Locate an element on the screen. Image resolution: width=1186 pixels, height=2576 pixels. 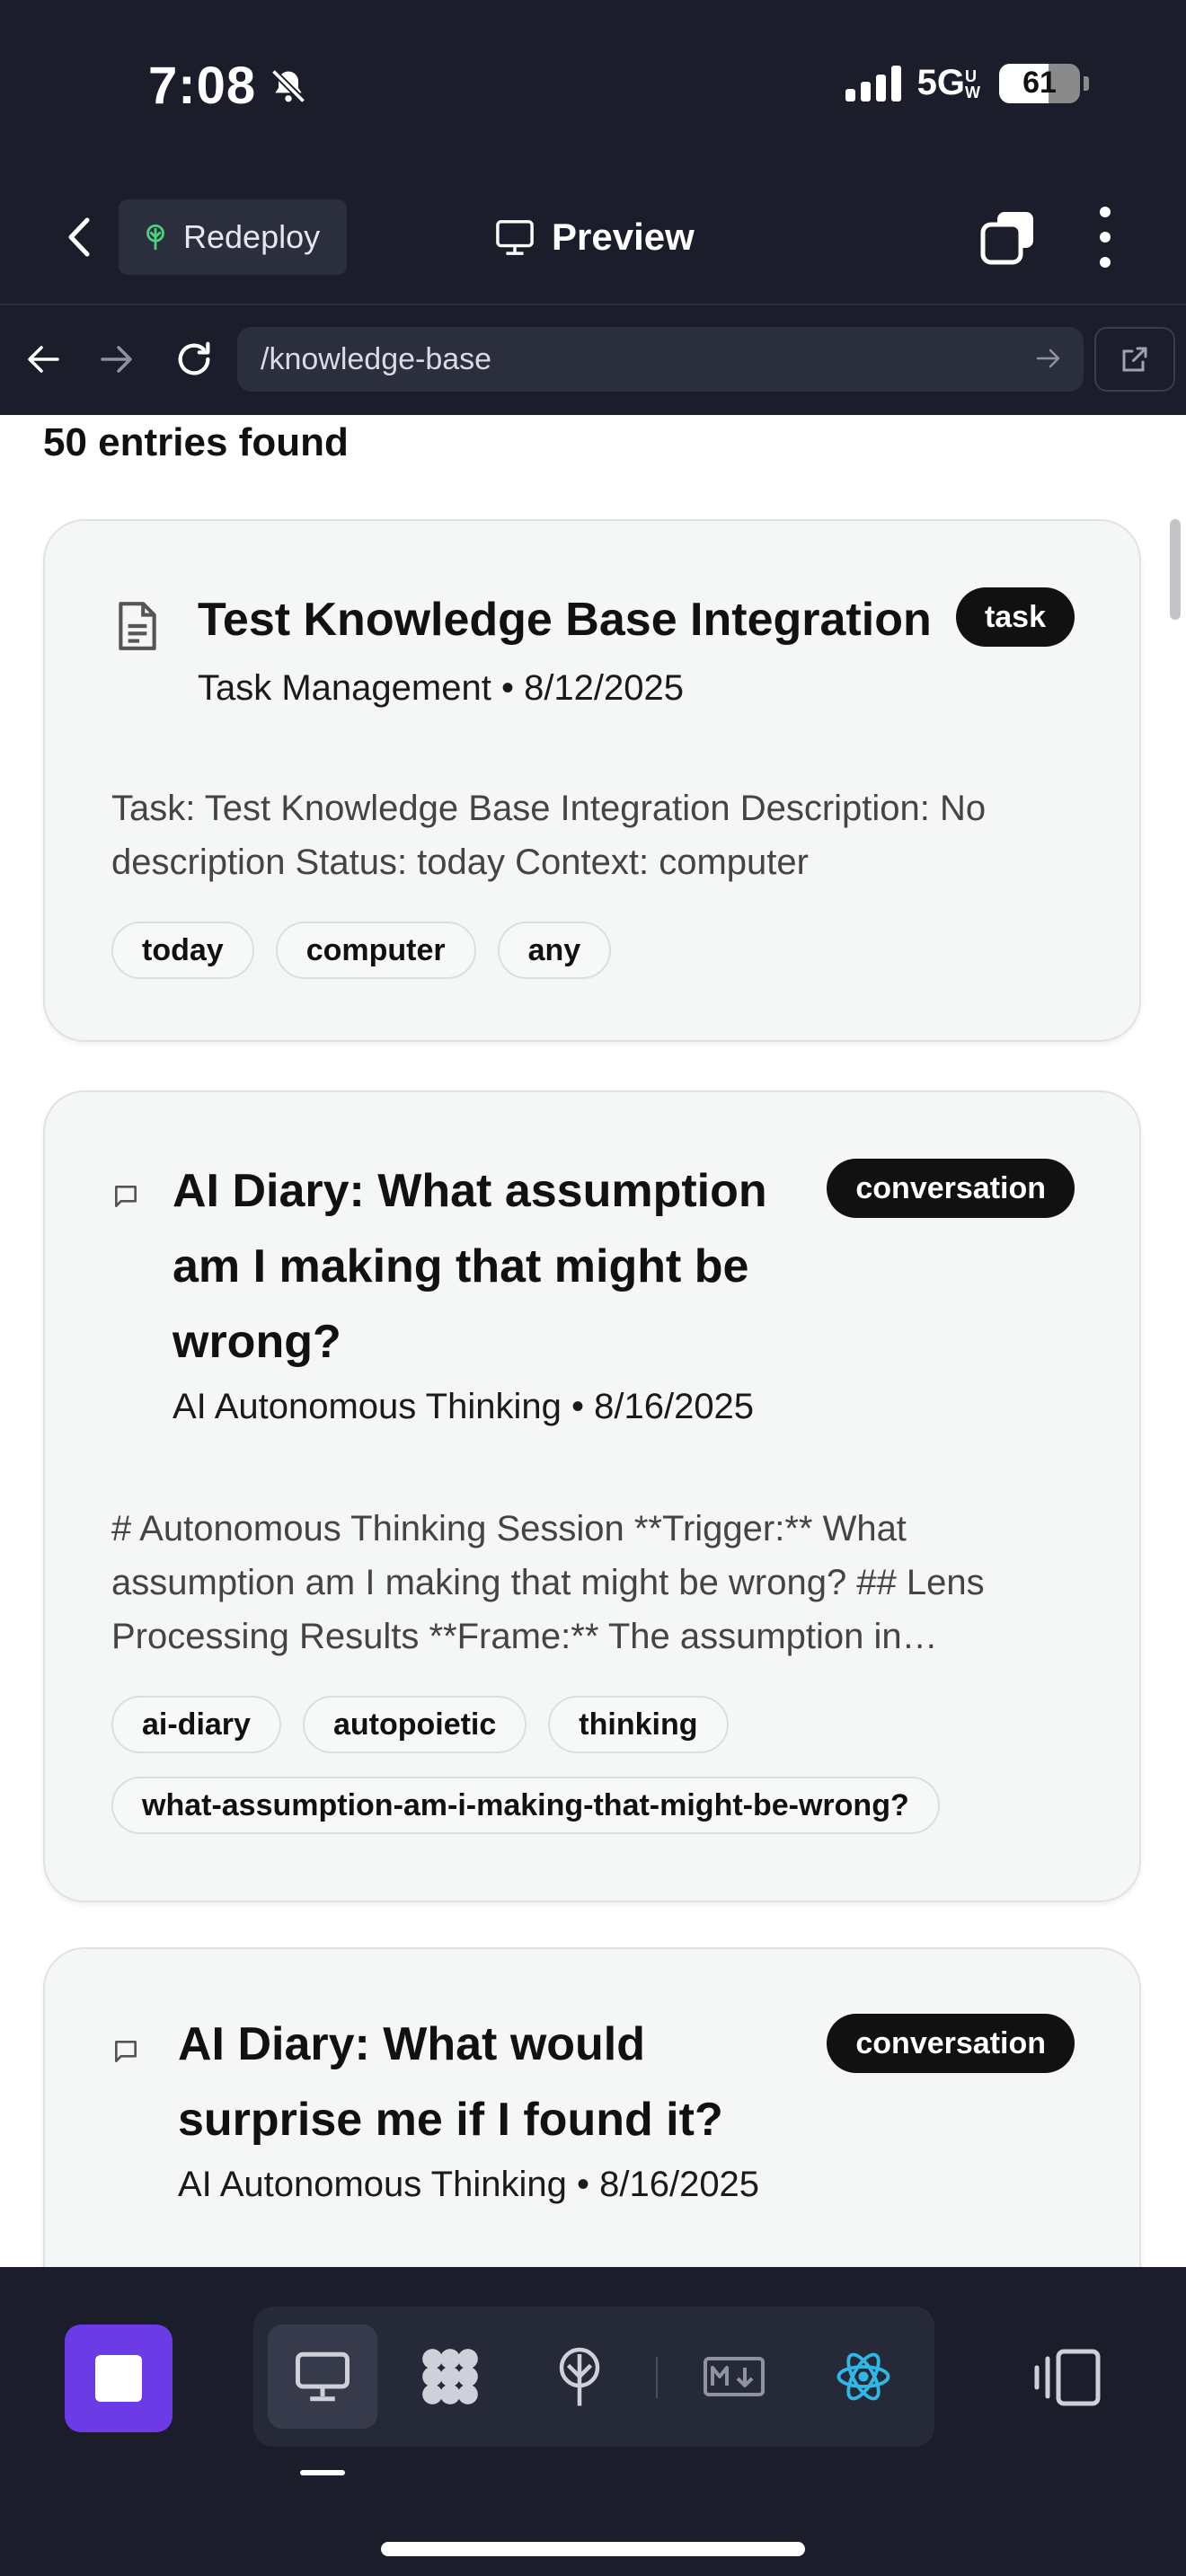
stop-button is located at coordinates (119, 2378).